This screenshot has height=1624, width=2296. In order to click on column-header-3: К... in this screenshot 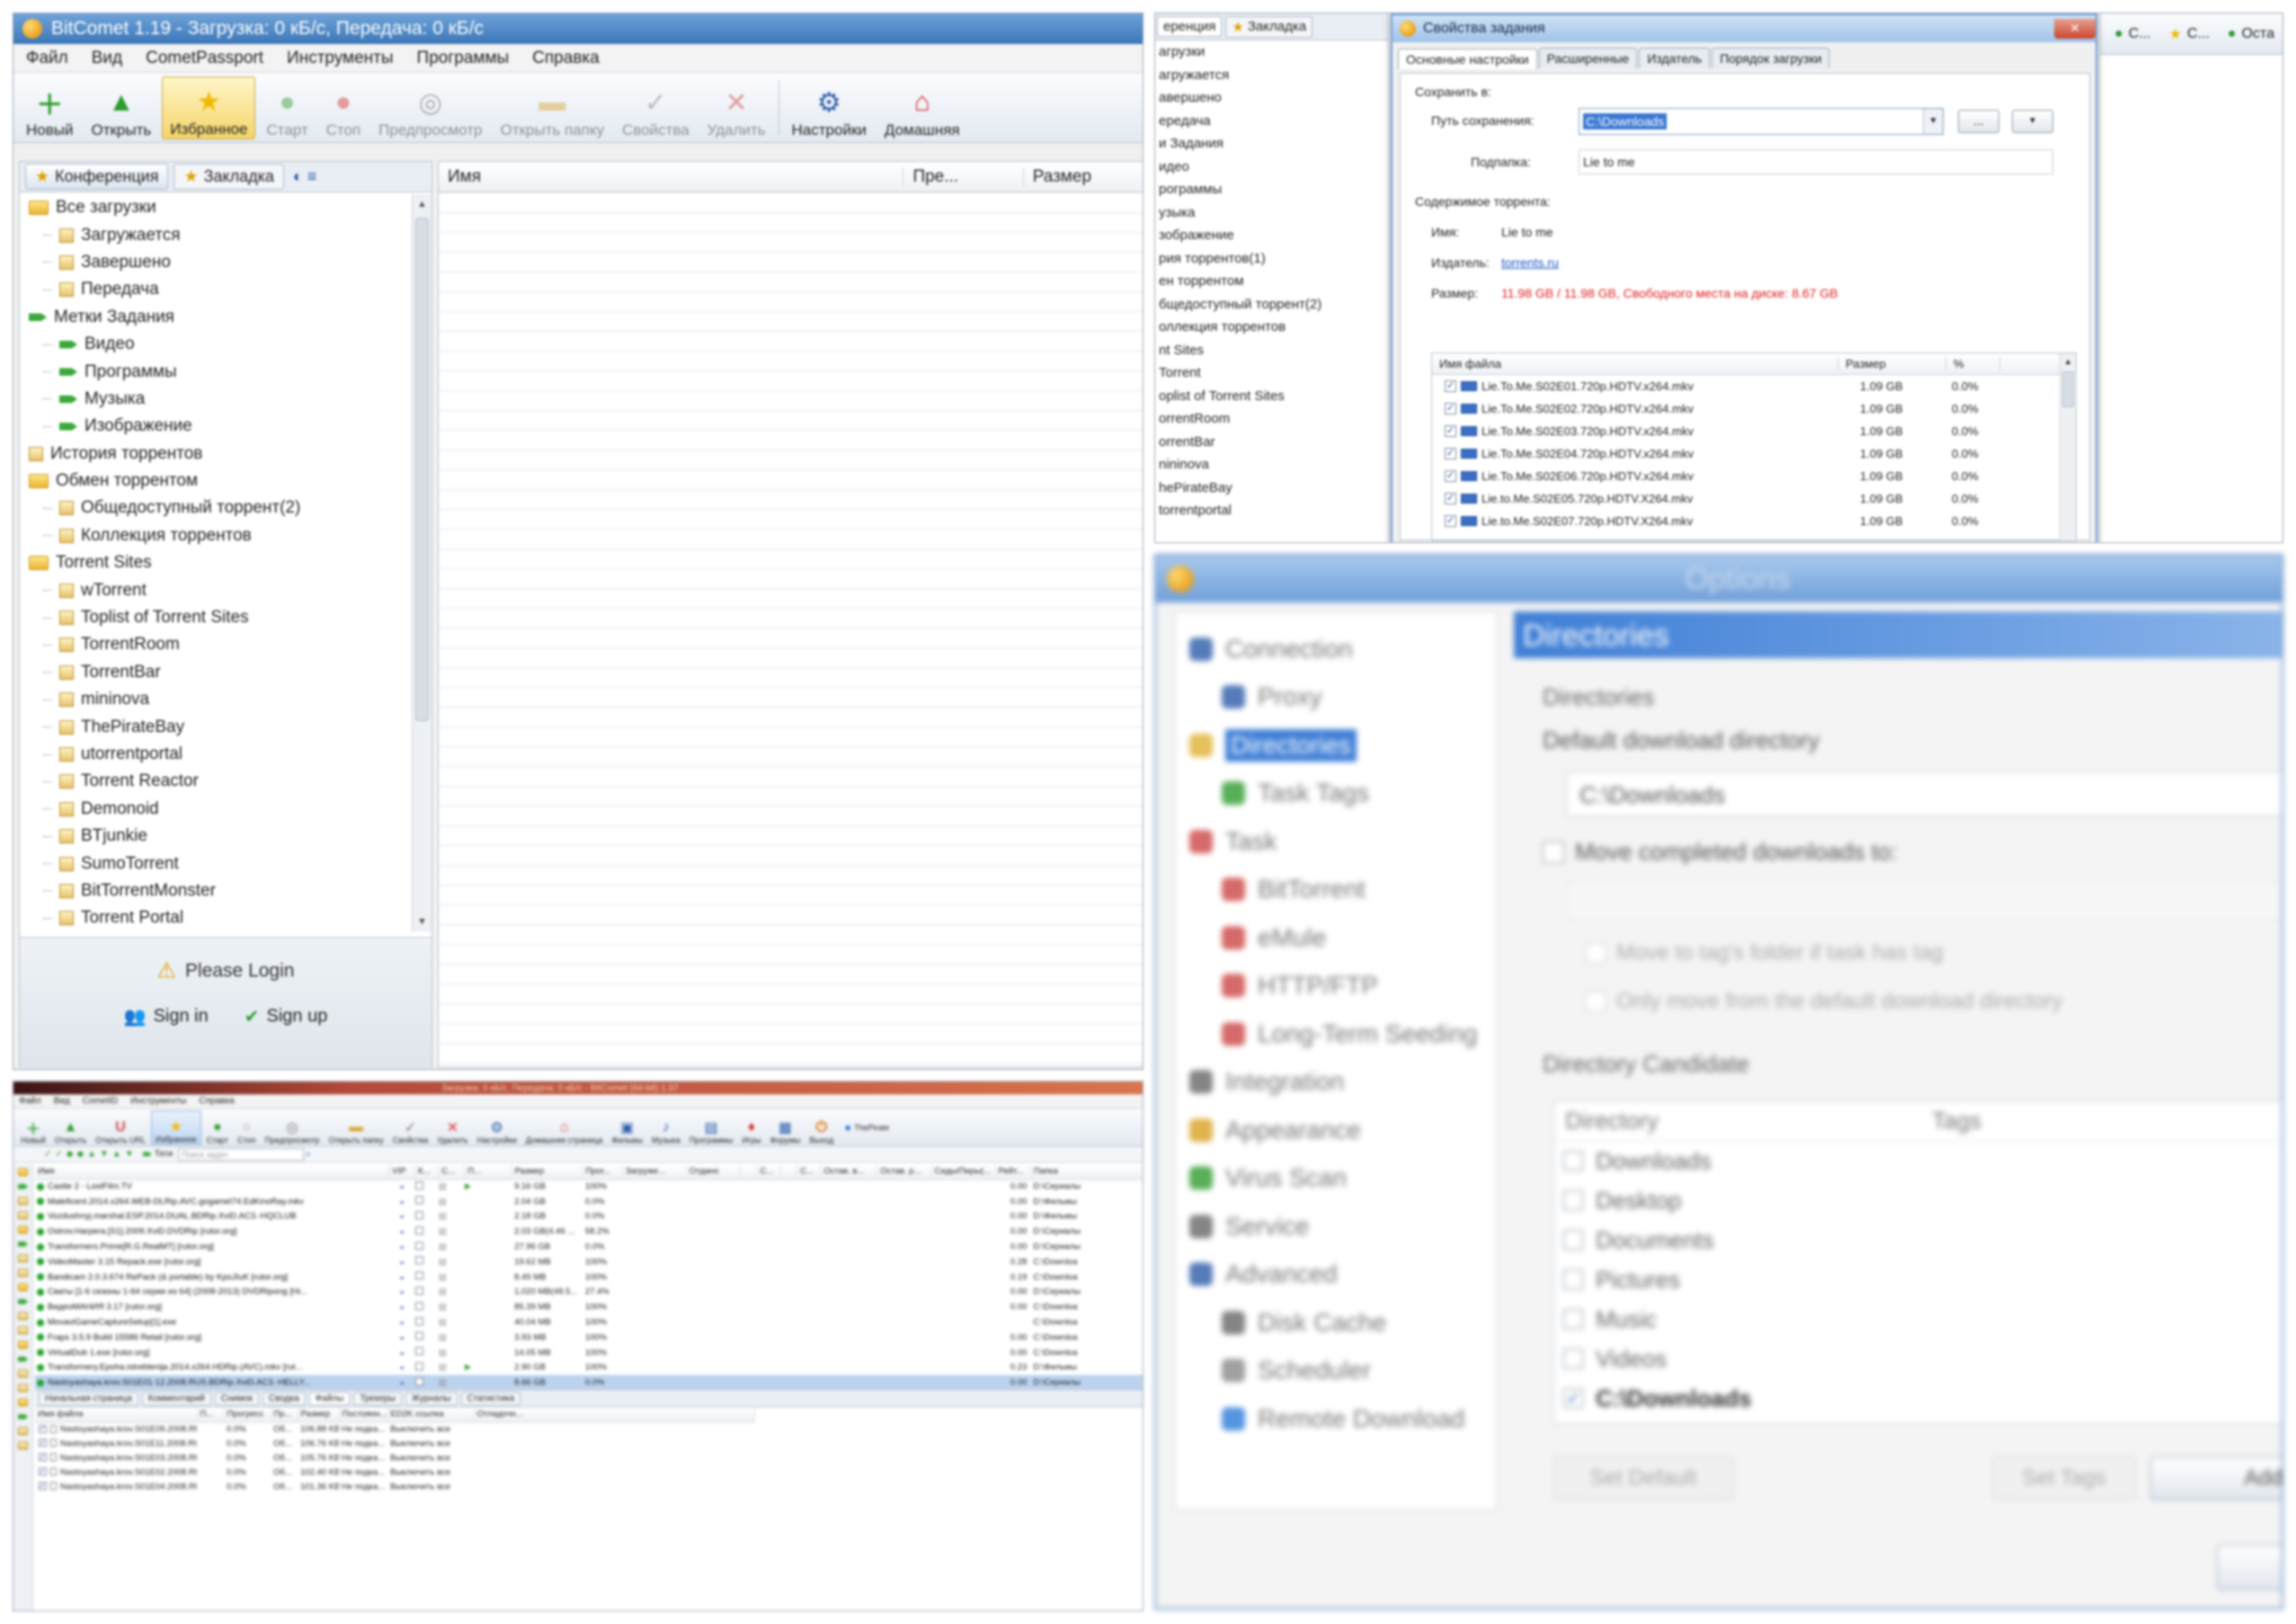, I will do `click(427, 1171)`.